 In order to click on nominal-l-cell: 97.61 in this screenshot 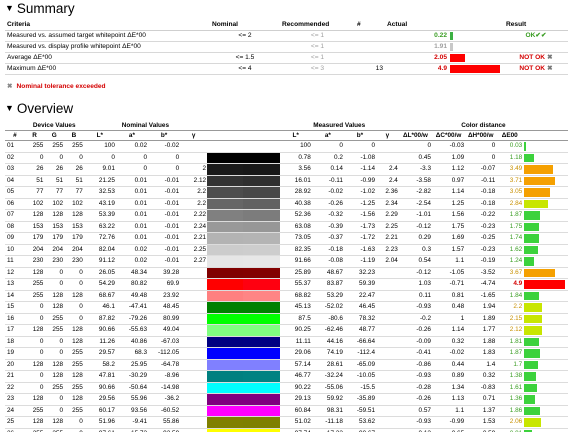, I will do `click(100, 430)`.